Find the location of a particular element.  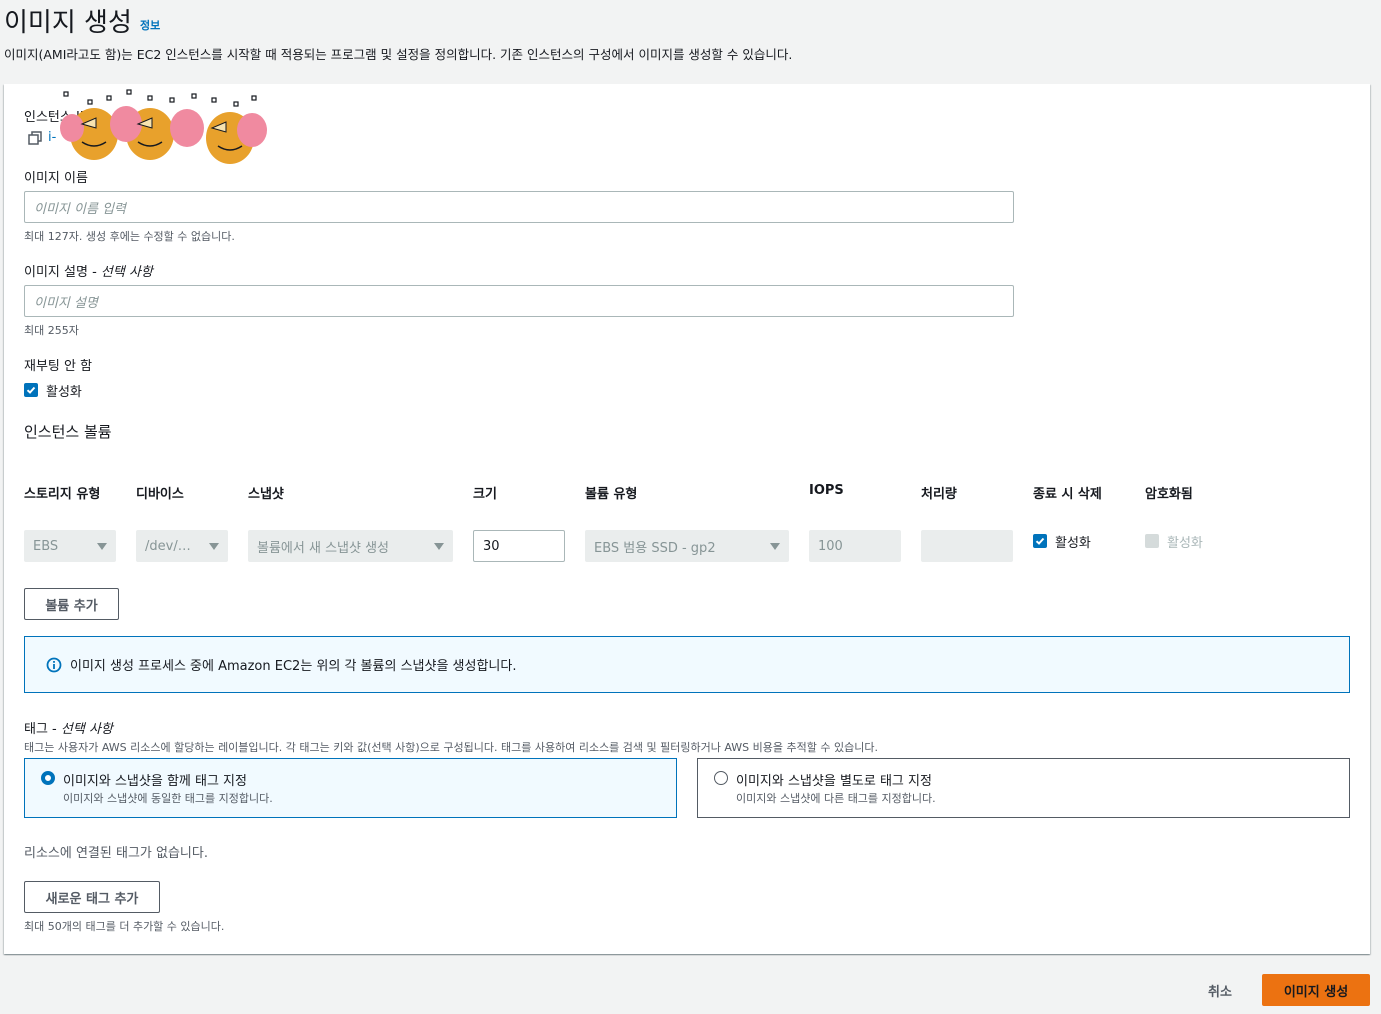

col-snapshot: 스냅샷 is located at coordinates (266, 494).